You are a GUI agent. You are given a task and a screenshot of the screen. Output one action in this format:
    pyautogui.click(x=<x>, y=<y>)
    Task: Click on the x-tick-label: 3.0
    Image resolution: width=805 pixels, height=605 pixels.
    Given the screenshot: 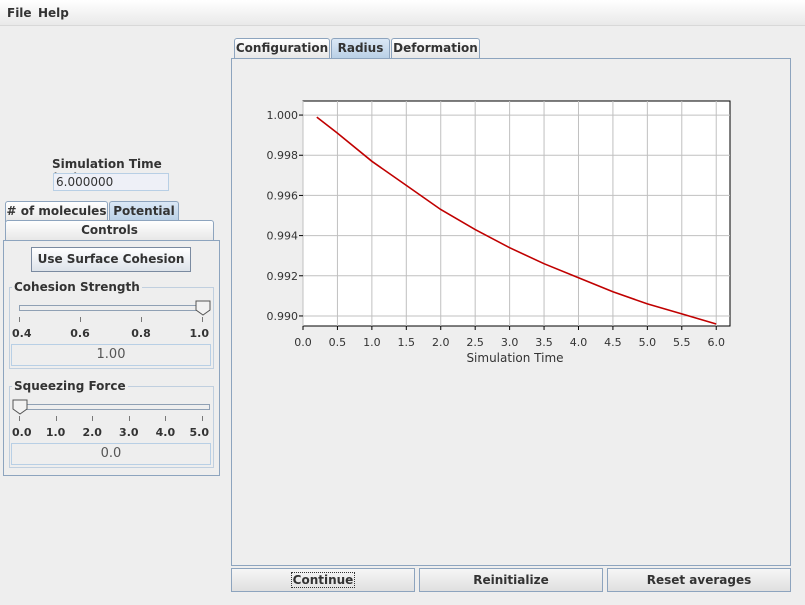 What is the action you would take?
    pyautogui.click(x=510, y=342)
    